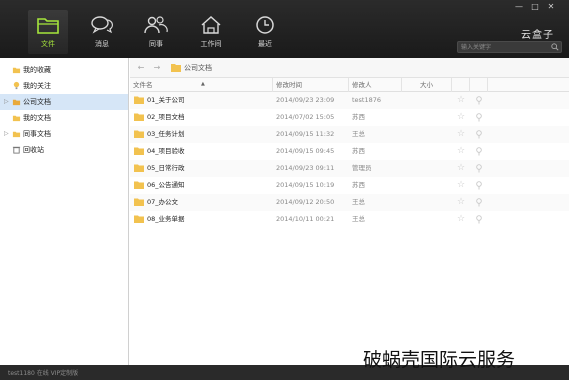 The width and height of the screenshot is (569, 380). I want to click on file-modified: 2014/07/02 15:05, so click(305, 117).